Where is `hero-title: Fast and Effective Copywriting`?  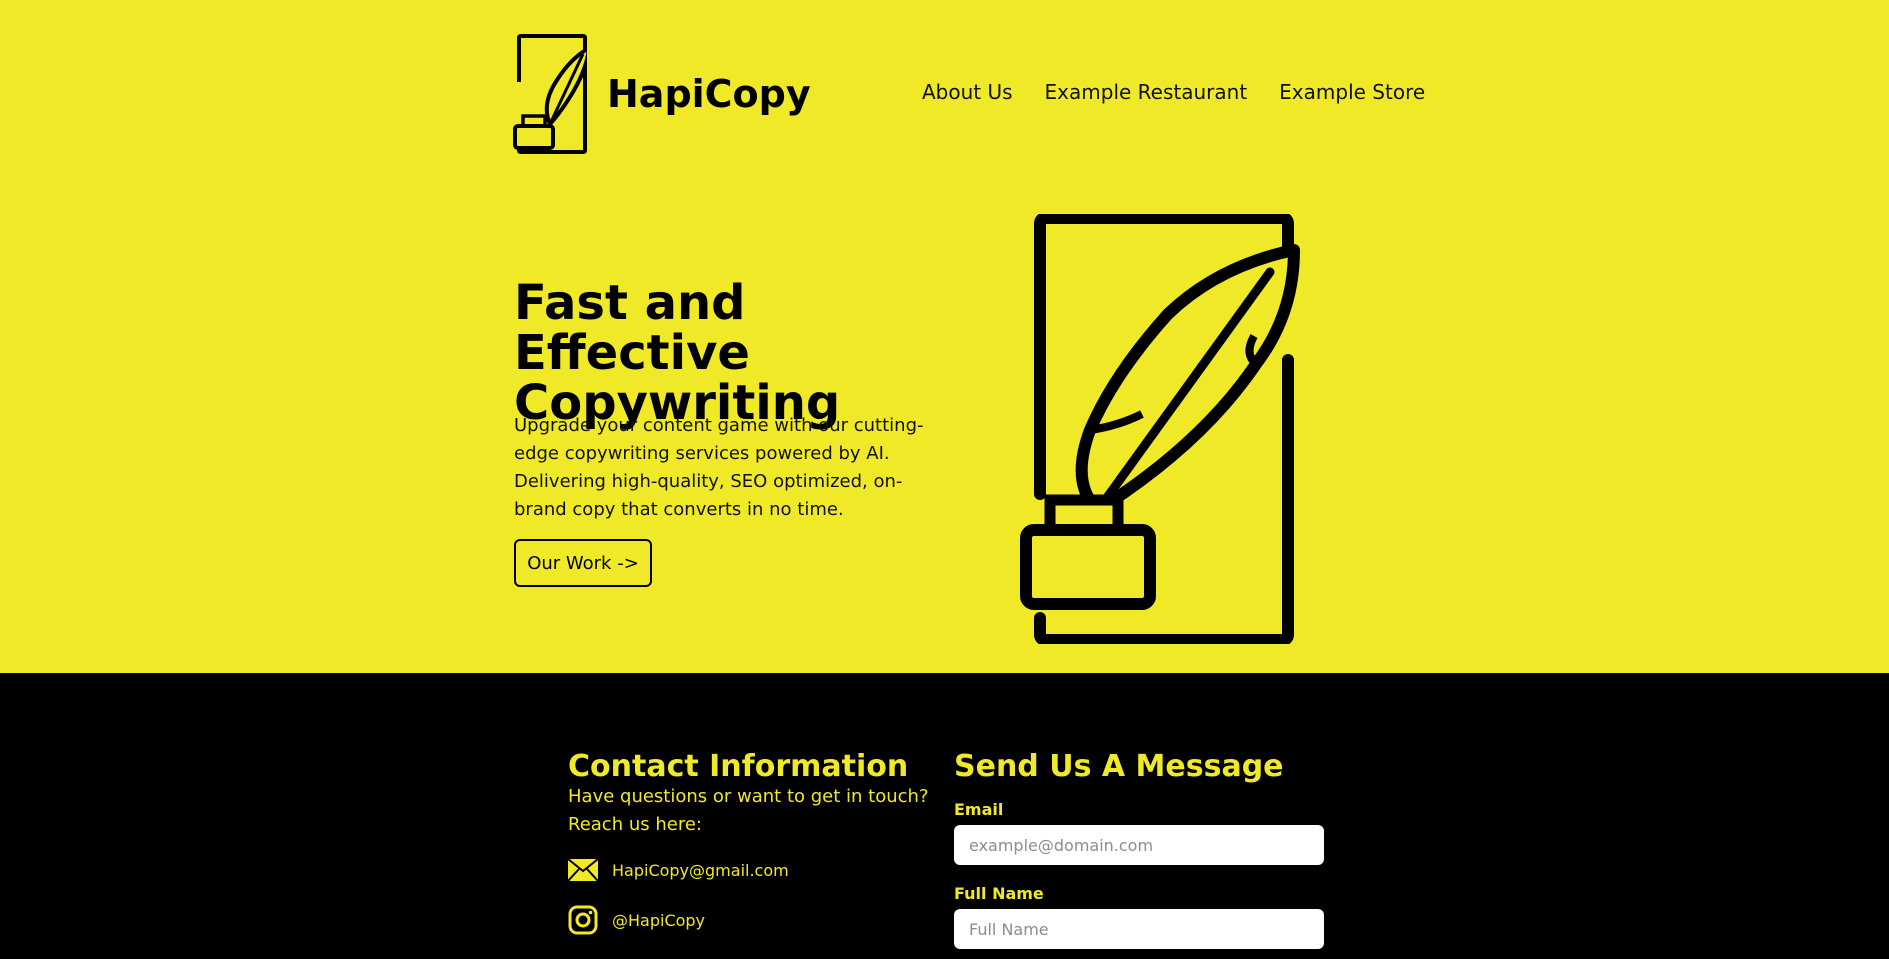
hero-title: Fast and Effective Copywriting is located at coordinates (677, 353).